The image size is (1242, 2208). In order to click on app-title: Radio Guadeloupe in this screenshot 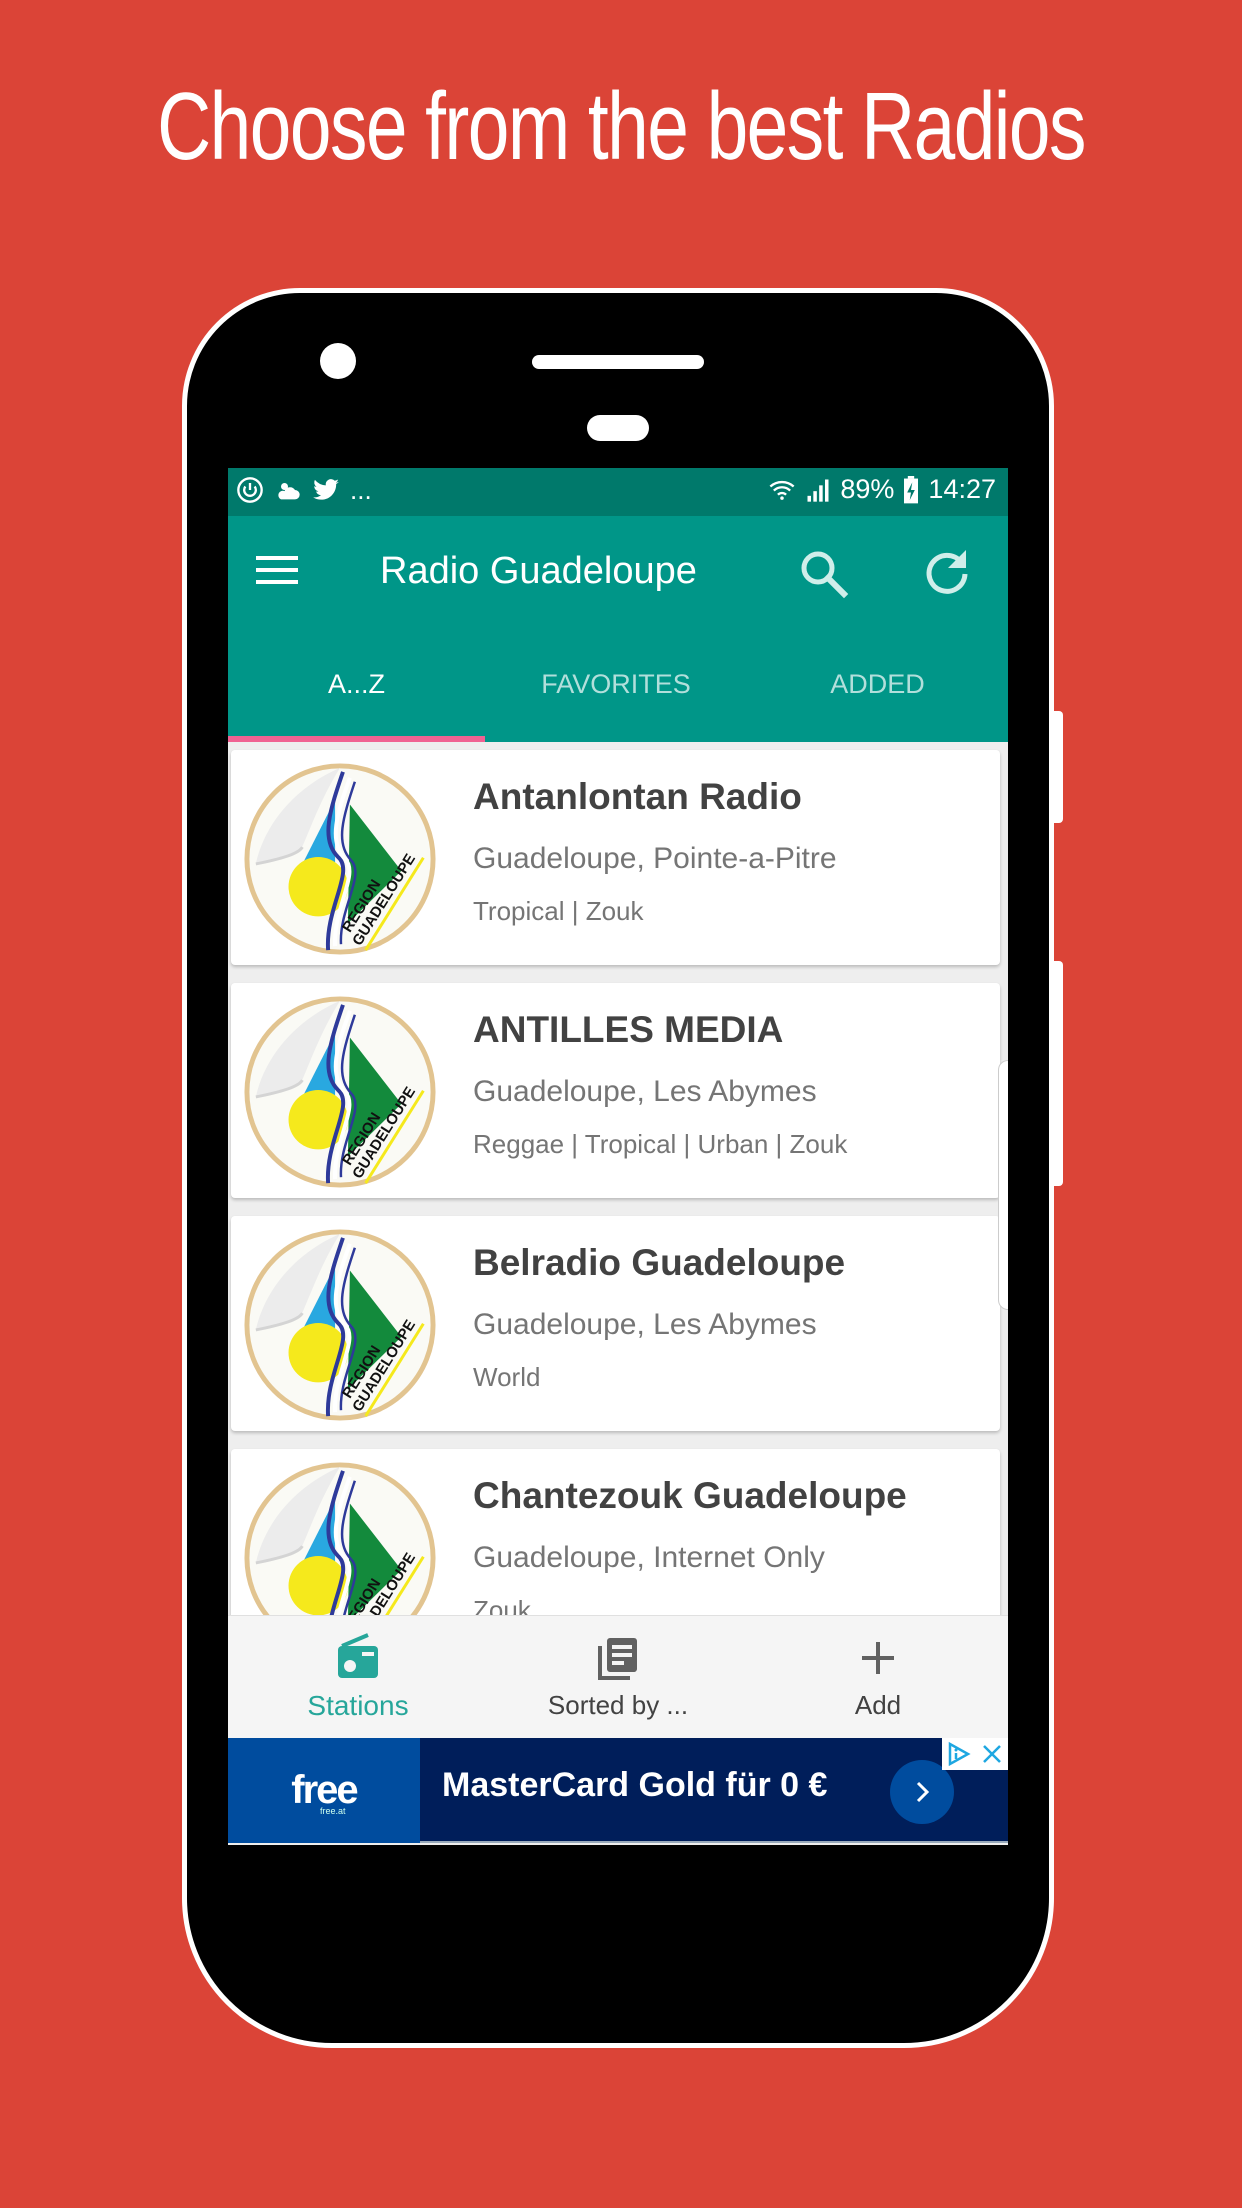, I will do `click(538, 571)`.